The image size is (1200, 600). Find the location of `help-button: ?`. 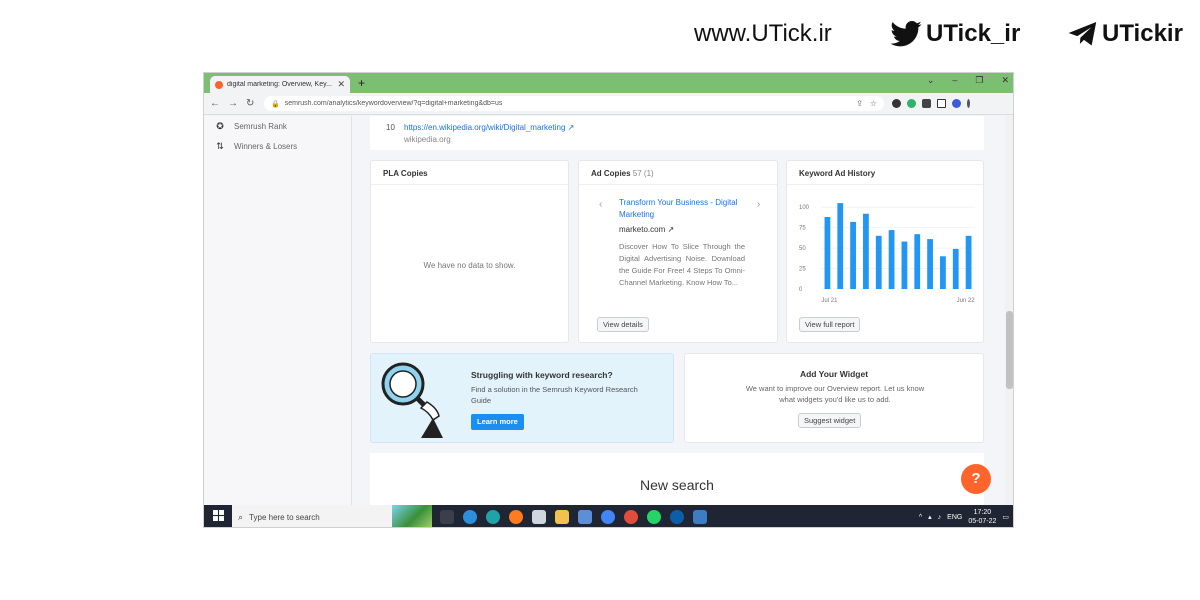

help-button: ? is located at coordinates (976, 479).